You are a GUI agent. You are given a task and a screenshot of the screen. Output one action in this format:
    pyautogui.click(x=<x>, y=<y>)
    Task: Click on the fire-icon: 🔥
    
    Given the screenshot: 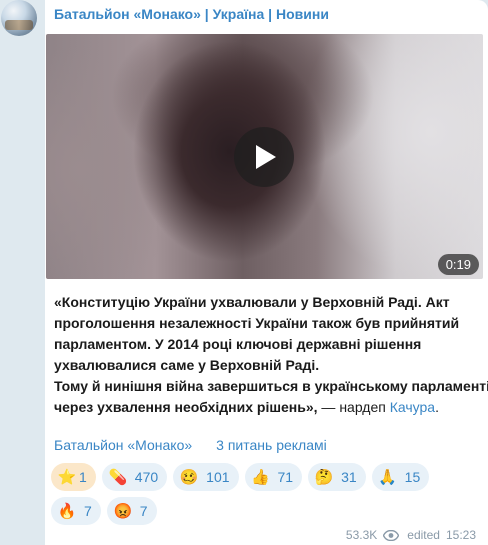 What is the action you would take?
    pyautogui.click(x=67, y=511)
    